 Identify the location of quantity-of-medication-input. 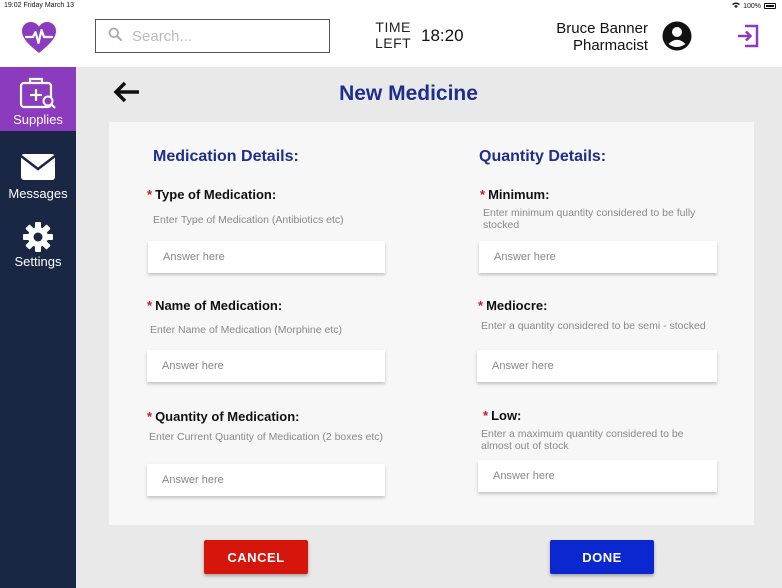
(266, 480).